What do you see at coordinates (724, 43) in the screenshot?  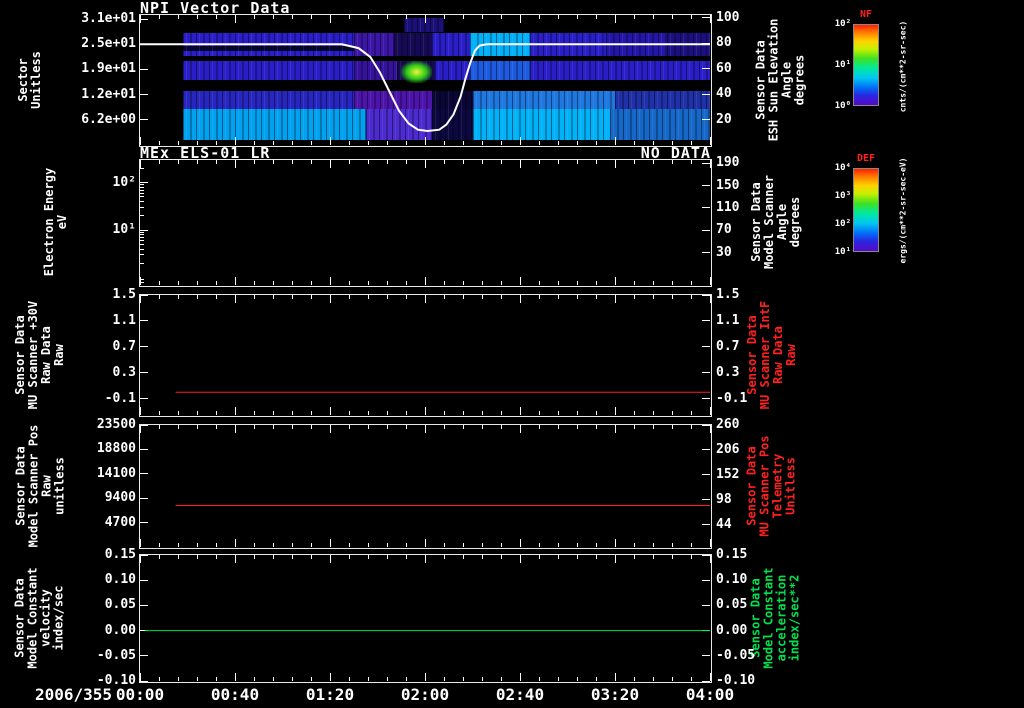 I see `tick-label: 80` at bounding box center [724, 43].